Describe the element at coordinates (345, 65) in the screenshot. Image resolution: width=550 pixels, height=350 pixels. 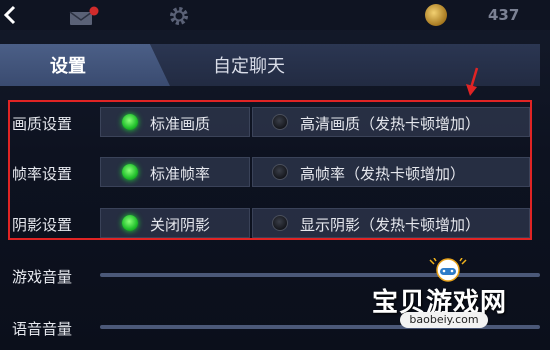
I see `tab-custom-chat` at that location.